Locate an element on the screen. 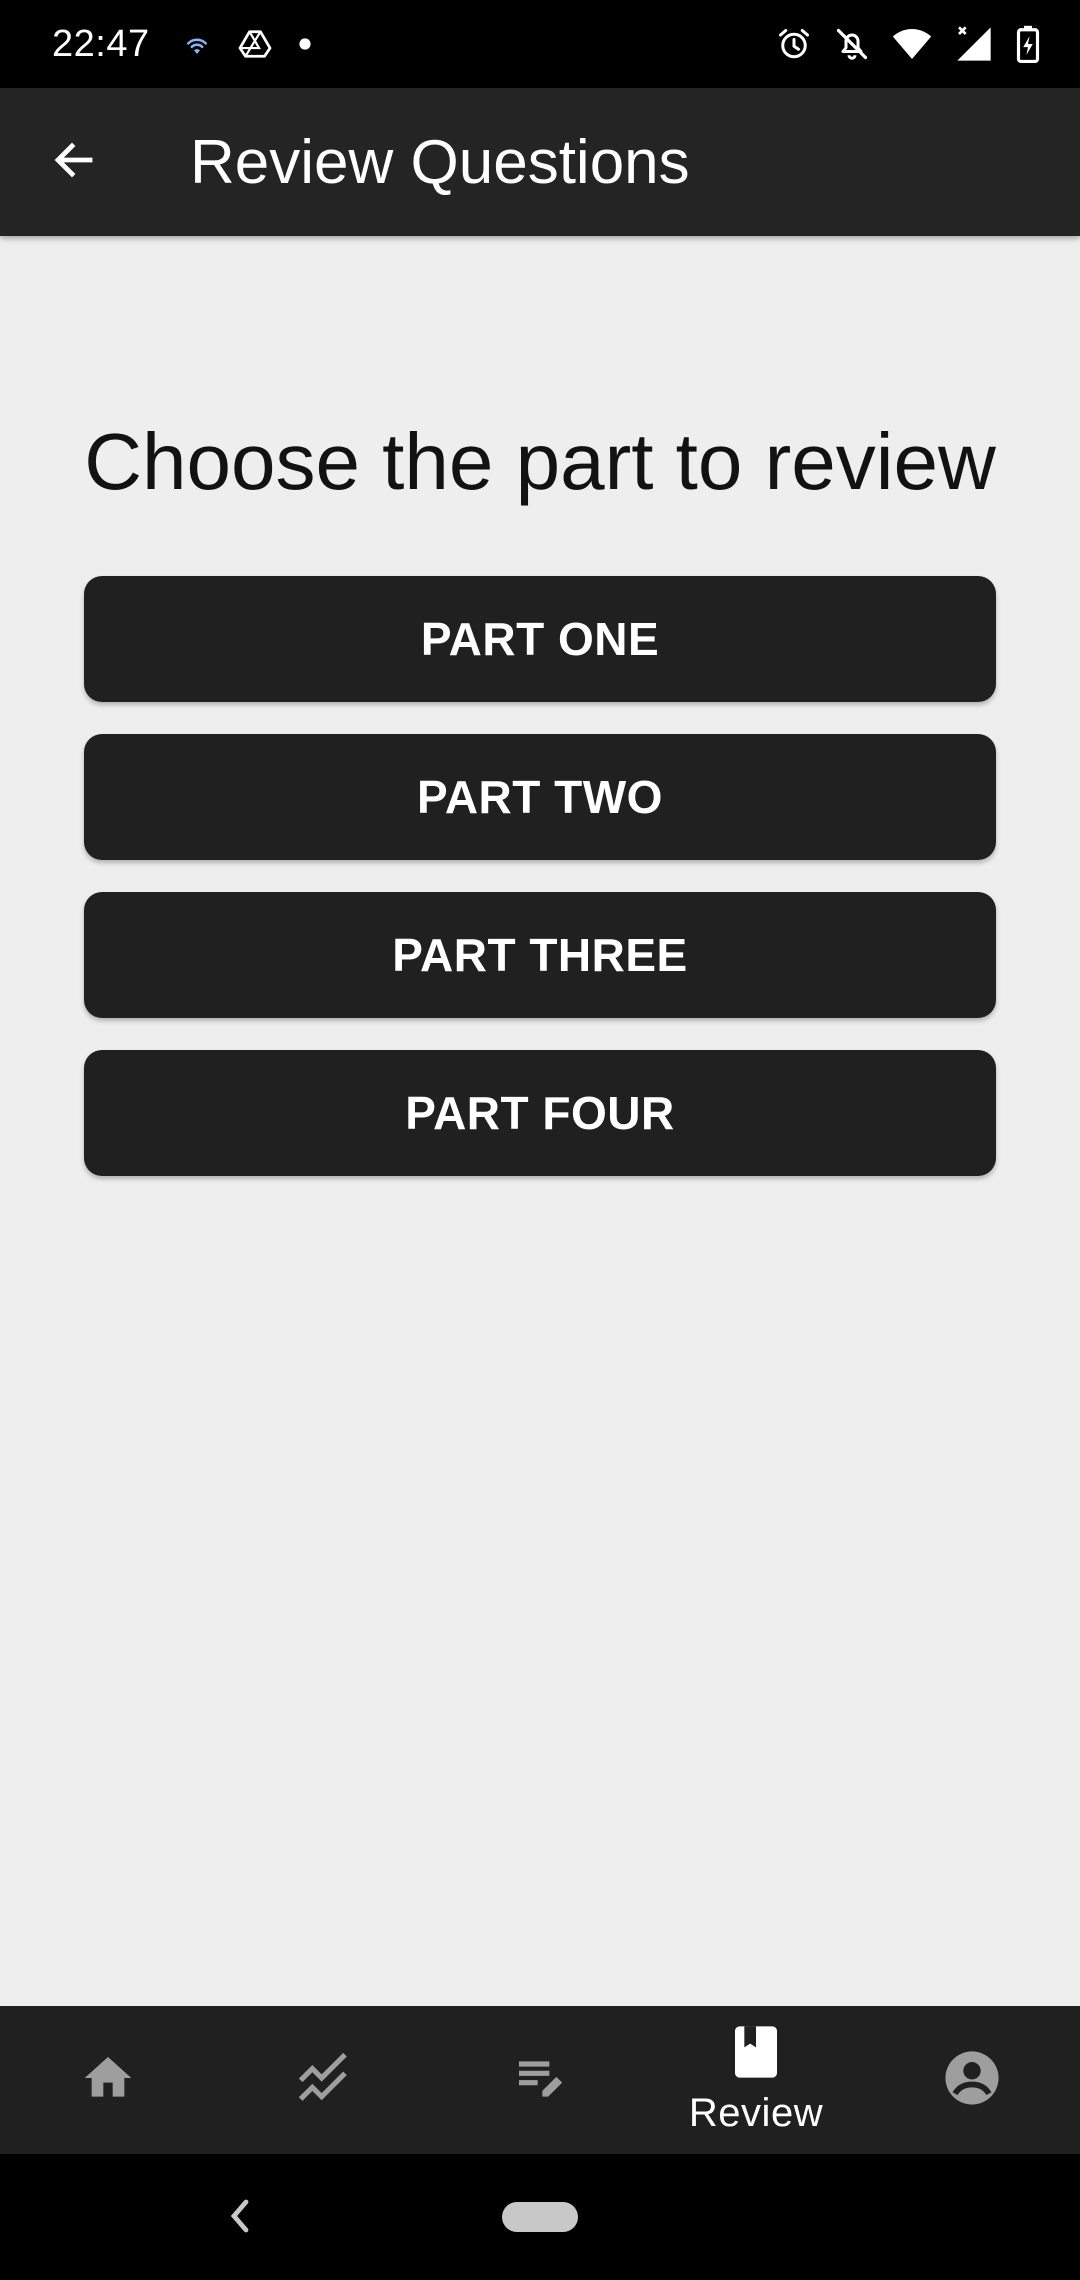 The width and height of the screenshot is (1080, 2280). system-home-pill is located at coordinates (540, 2217).